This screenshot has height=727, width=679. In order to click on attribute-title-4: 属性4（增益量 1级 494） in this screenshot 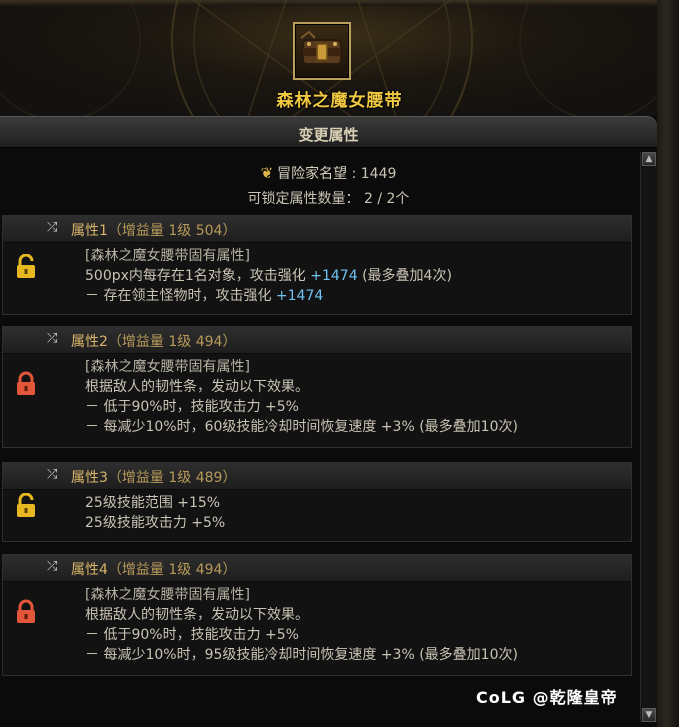, I will do `click(153, 569)`.